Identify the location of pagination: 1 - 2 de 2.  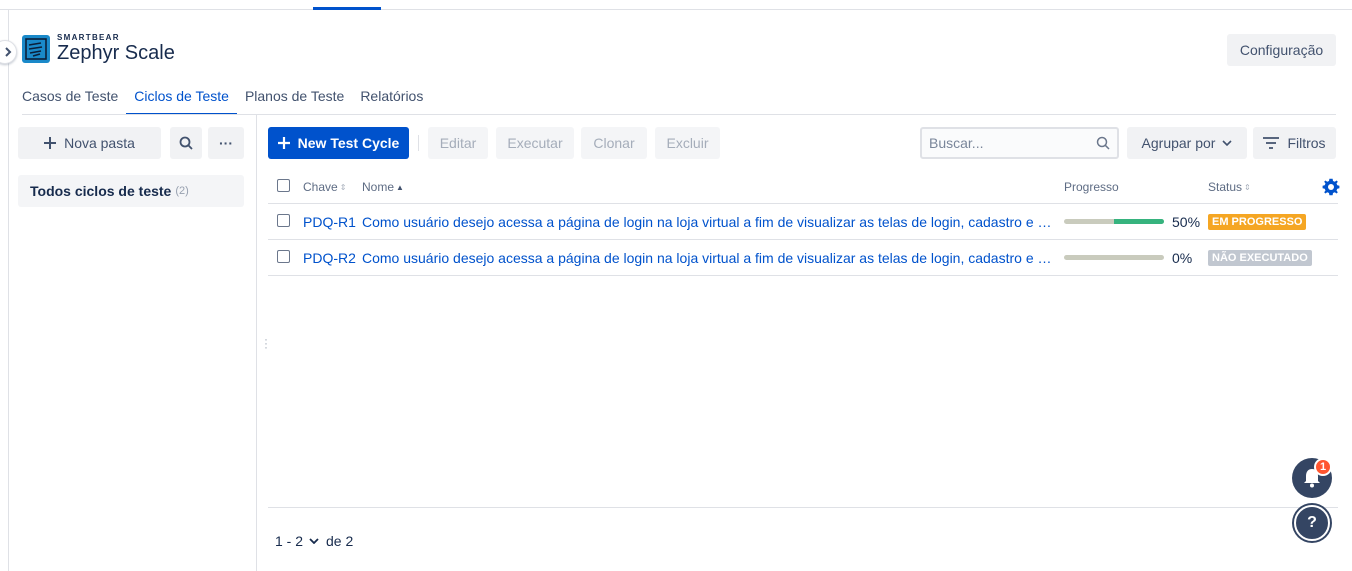
(314, 541).